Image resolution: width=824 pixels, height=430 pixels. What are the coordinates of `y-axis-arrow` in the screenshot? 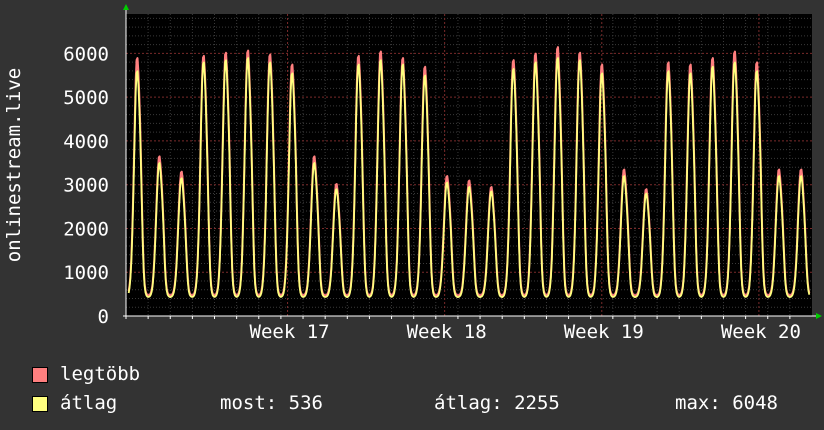 It's located at (126, 7).